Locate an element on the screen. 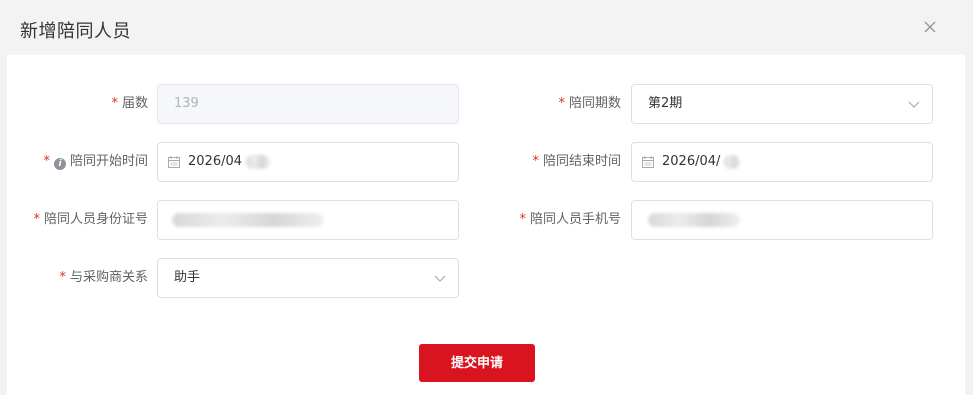  session-count-label-text: 届数 is located at coordinates (134, 103).